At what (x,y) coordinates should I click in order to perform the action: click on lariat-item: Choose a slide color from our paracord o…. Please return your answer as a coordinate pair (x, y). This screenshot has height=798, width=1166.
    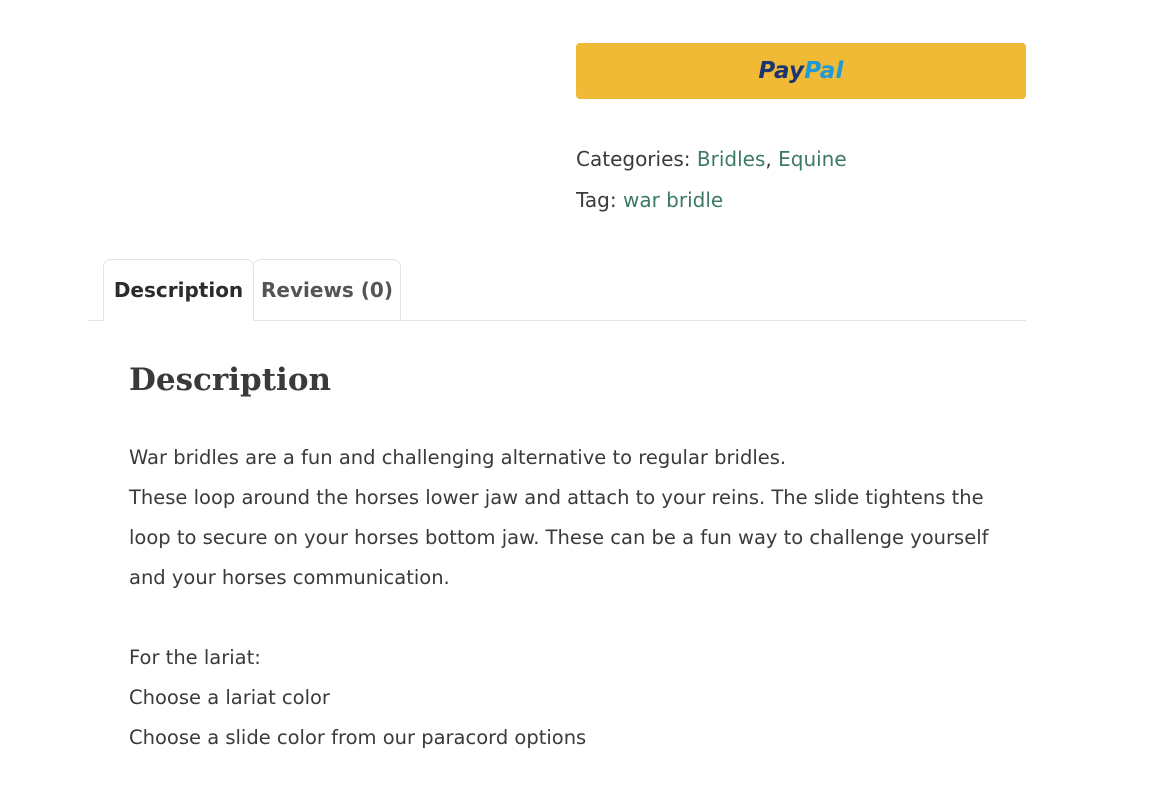
    Looking at the image, I should click on (358, 737).